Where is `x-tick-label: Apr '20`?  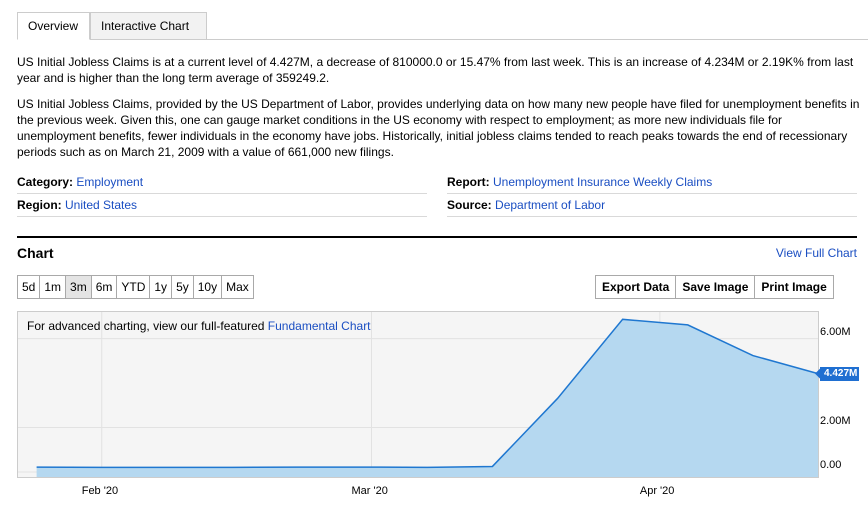
x-tick-label: Apr '20 is located at coordinates (657, 491).